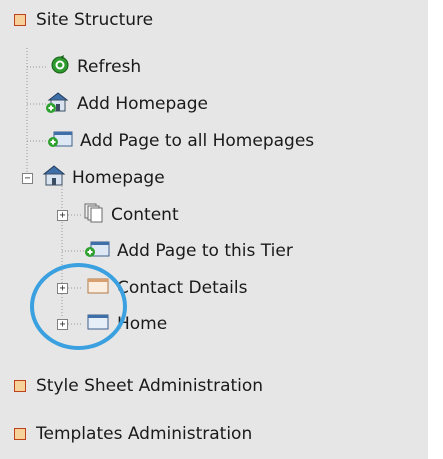 The image size is (443, 459). Describe the element at coordinates (27, 178) in the screenshot. I see `homepage-collapse-toggle: −` at that location.